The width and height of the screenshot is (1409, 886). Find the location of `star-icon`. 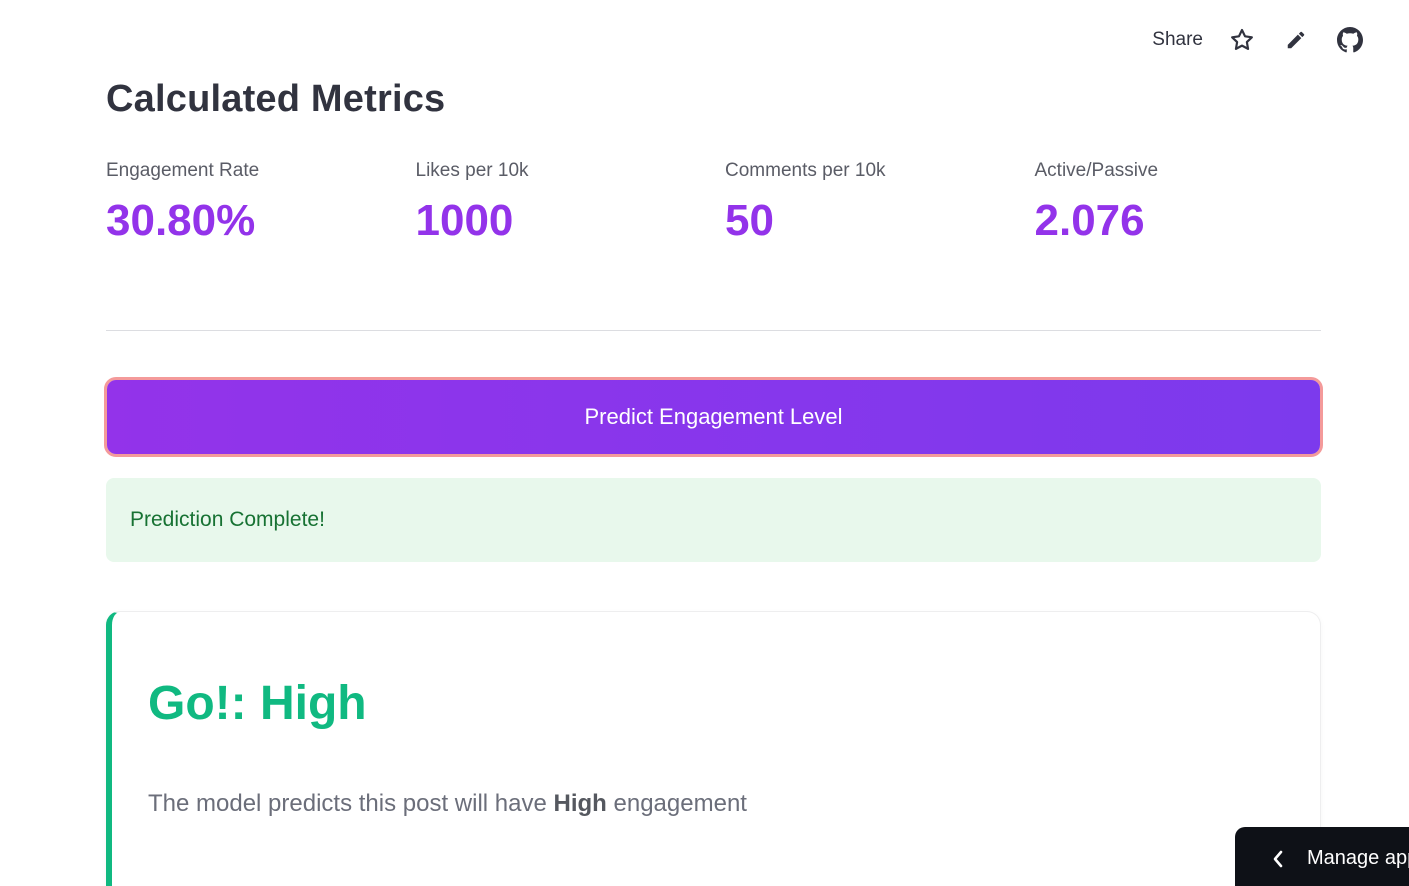

star-icon is located at coordinates (1242, 39).